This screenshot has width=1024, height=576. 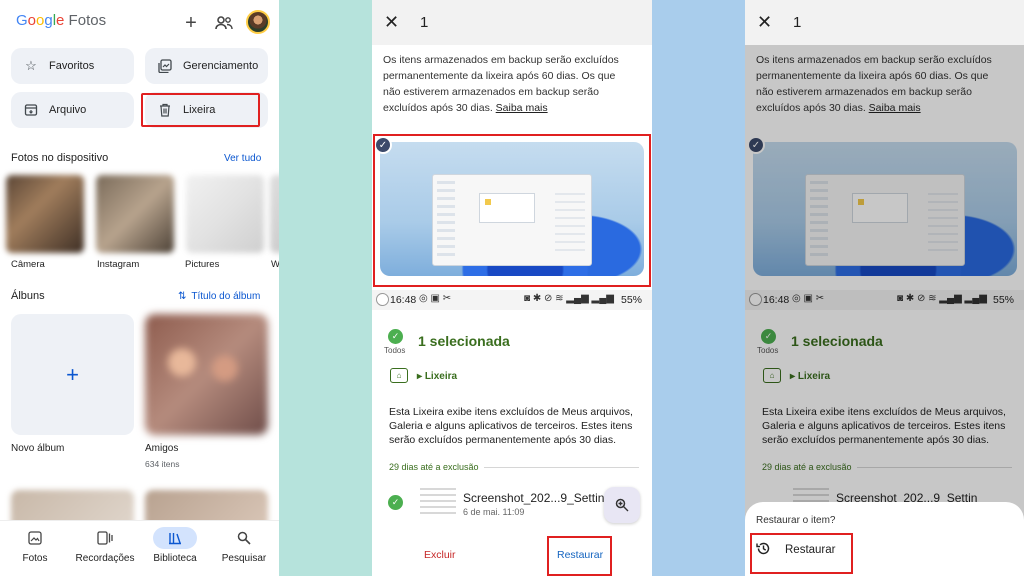 What do you see at coordinates (200, 110) in the screenshot?
I see `highlight-lixeira` at bounding box center [200, 110].